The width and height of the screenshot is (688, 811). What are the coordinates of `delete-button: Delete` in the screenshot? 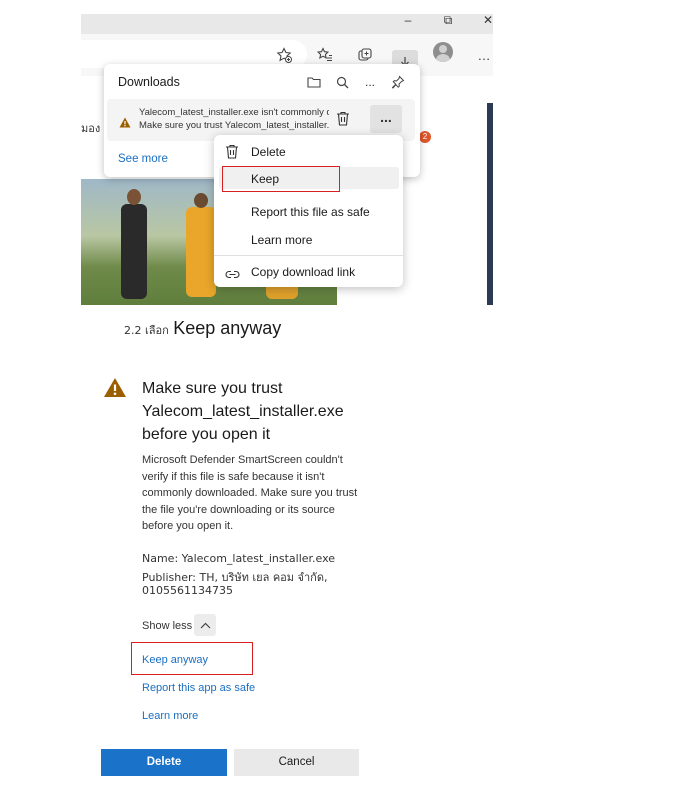 It's located at (164, 762).